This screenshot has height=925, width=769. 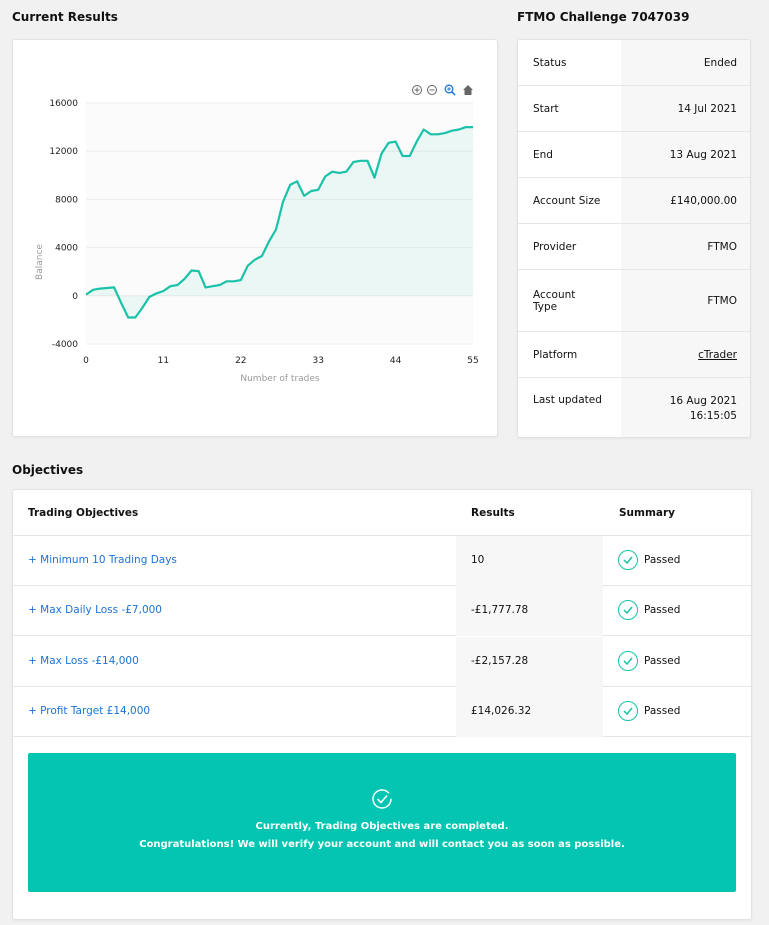 What do you see at coordinates (48, 470) in the screenshot?
I see `objectives-heading: Objectives` at bounding box center [48, 470].